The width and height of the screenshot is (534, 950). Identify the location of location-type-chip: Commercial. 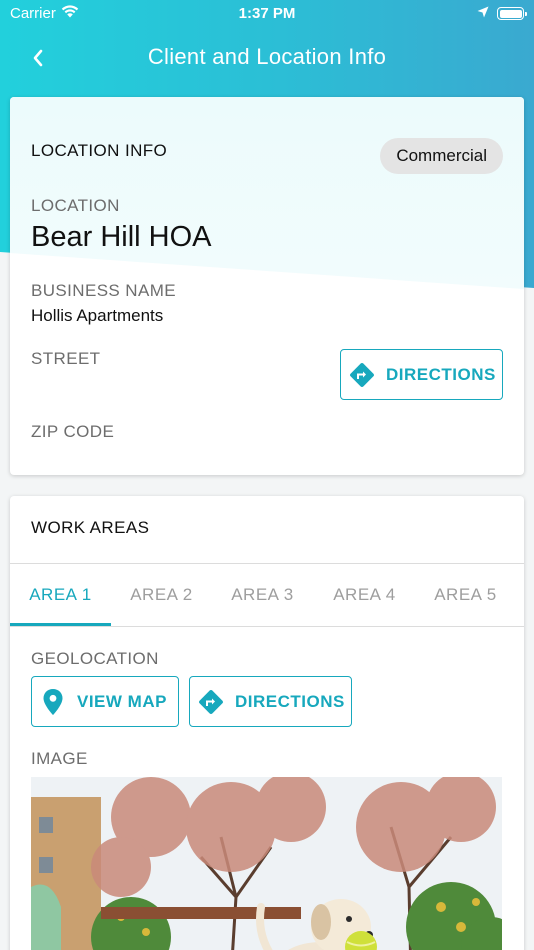
(441, 156).